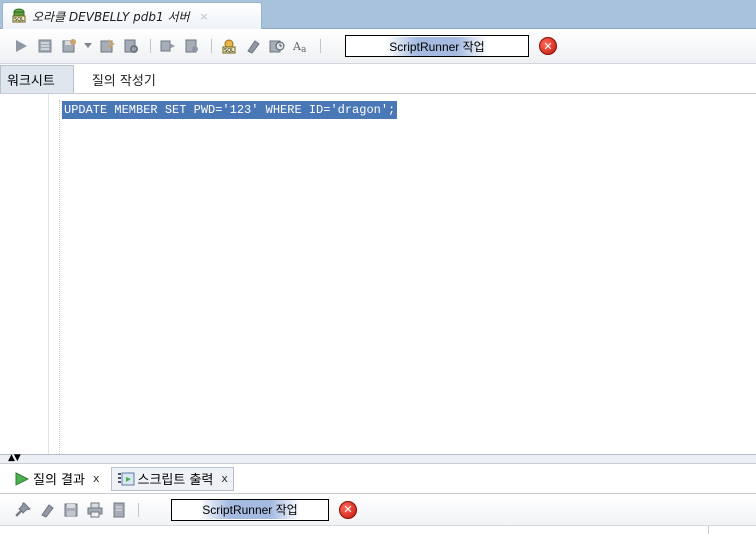 The height and width of the screenshot is (534, 756). I want to click on explain-plan-icon, so click(131, 46).